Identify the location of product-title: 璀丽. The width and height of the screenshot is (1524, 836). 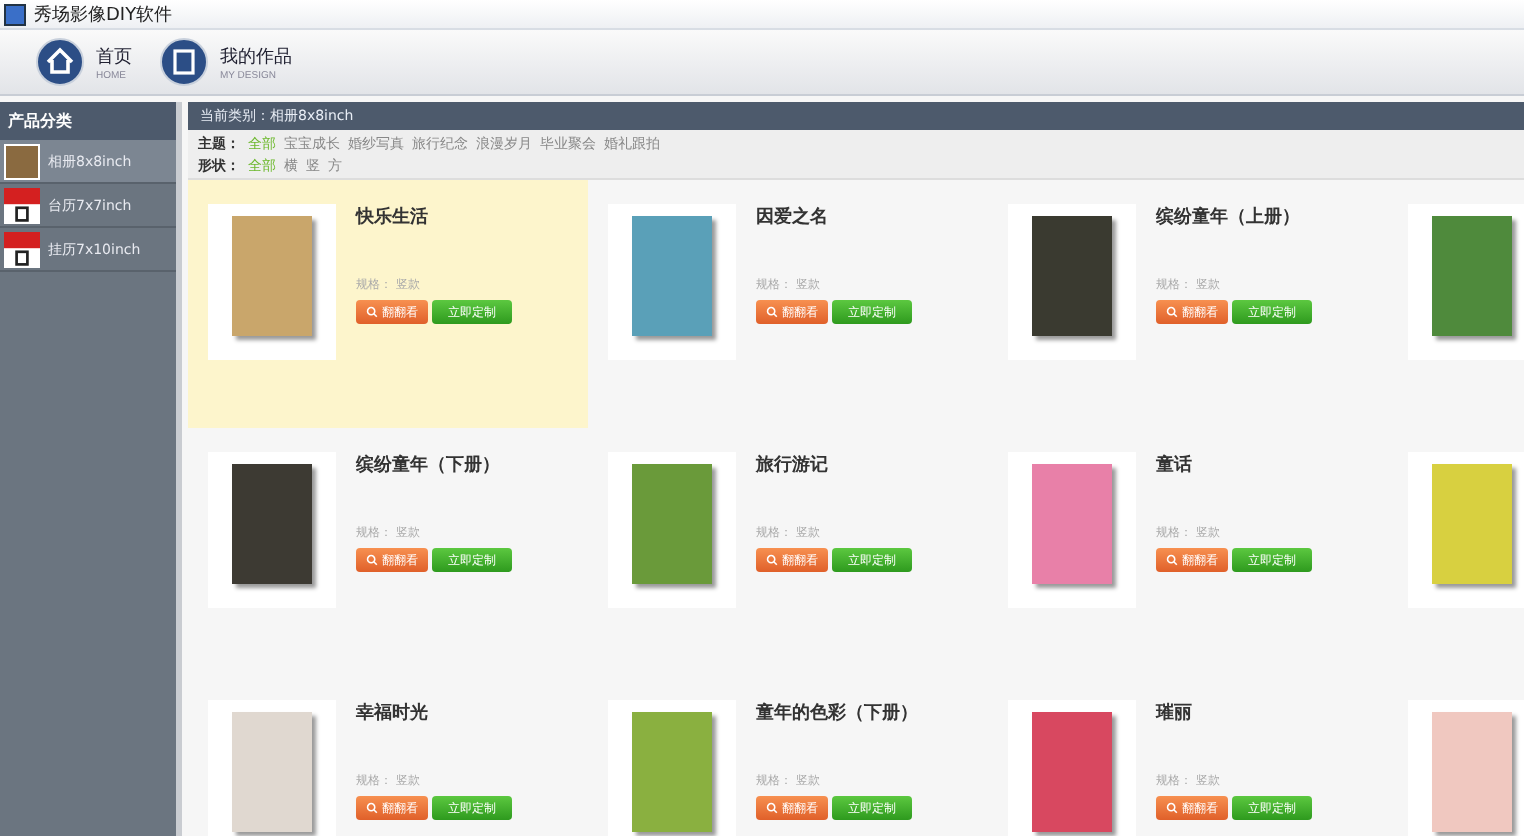
(1175, 714).